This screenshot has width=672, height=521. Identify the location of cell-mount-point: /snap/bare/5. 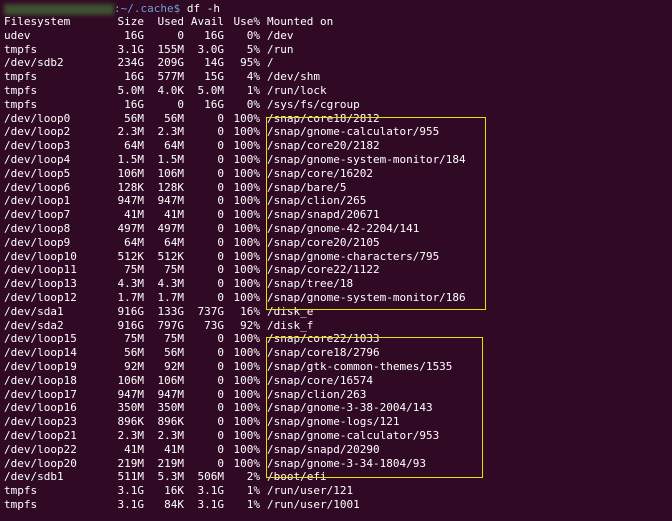
(307, 187).